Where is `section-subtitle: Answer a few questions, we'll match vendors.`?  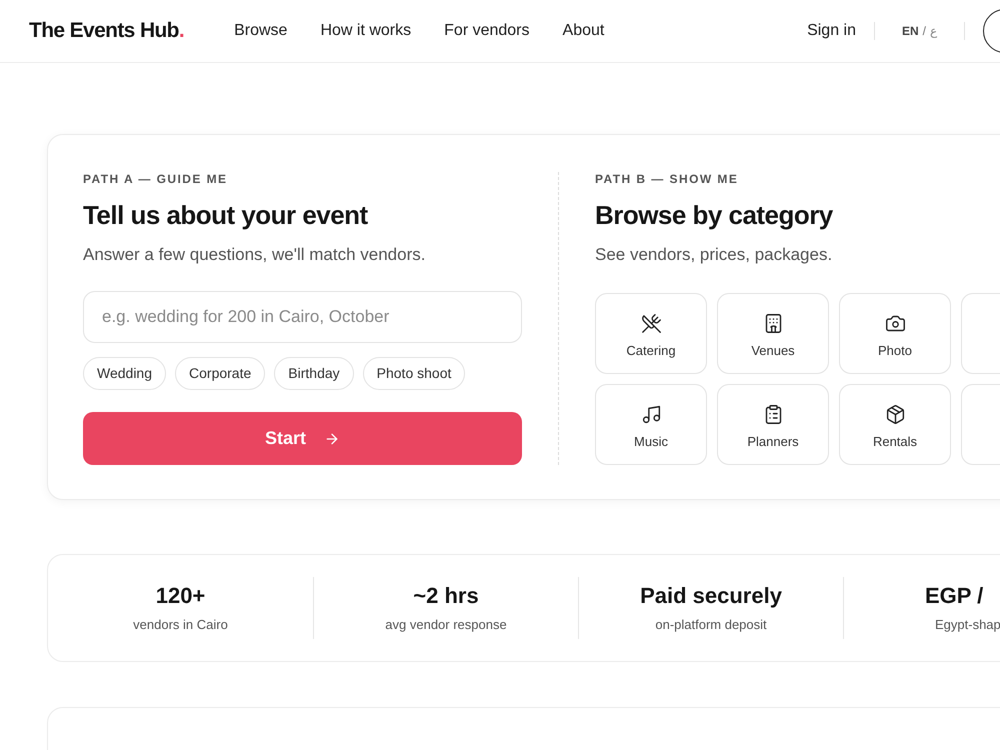
section-subtitle: Answer a few questions, we'll match vendors. is located at coordinates (254, 255).